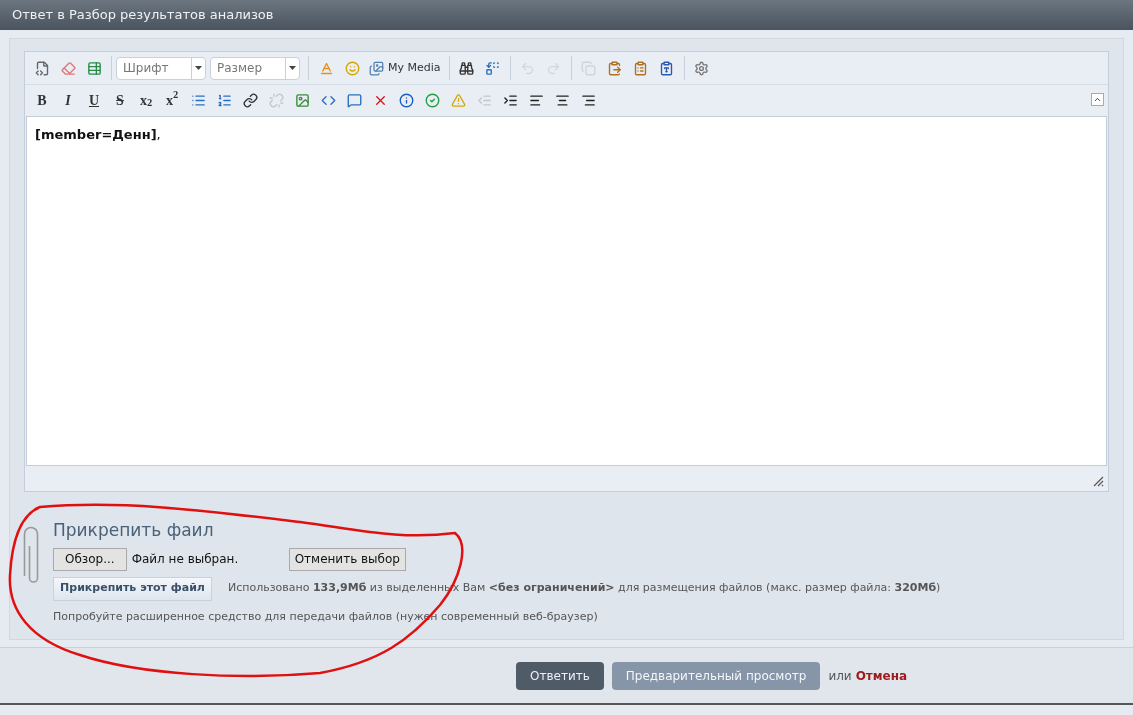 The image size is (1133, 715). Describe the element at coordinates (98, 134) in the screenshot. I see `editor-text: [member=Денн],` at that location.